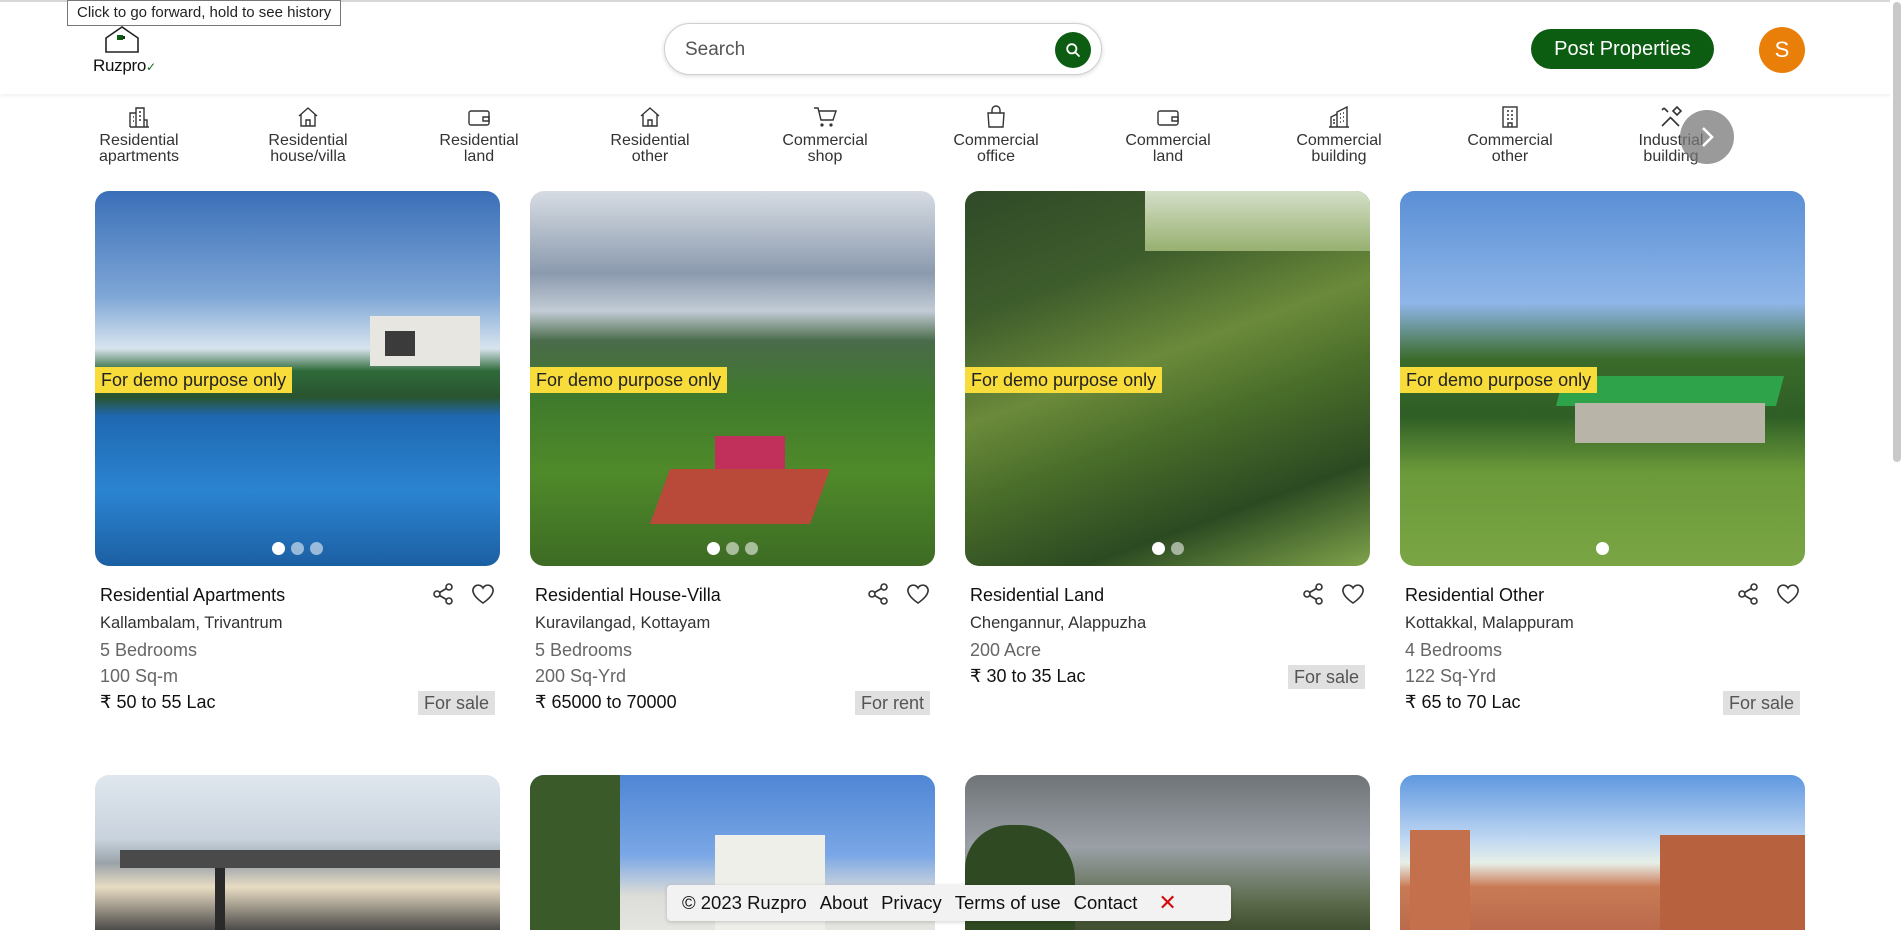  Describe the element at coordinates (650, 132) in the screenshot. I see `category-residential-other: Residential other` at that location.